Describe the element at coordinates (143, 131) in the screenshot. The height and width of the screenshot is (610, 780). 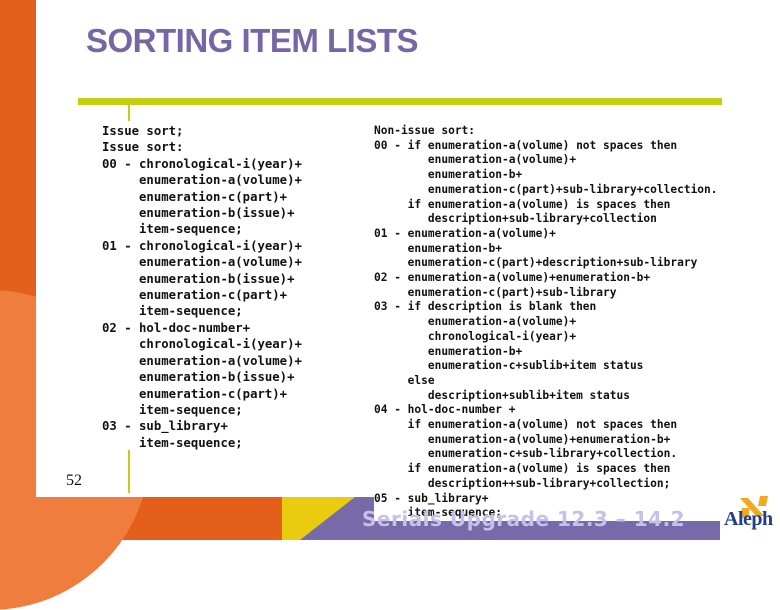
I see `code-line: Issue sort;` at that location.